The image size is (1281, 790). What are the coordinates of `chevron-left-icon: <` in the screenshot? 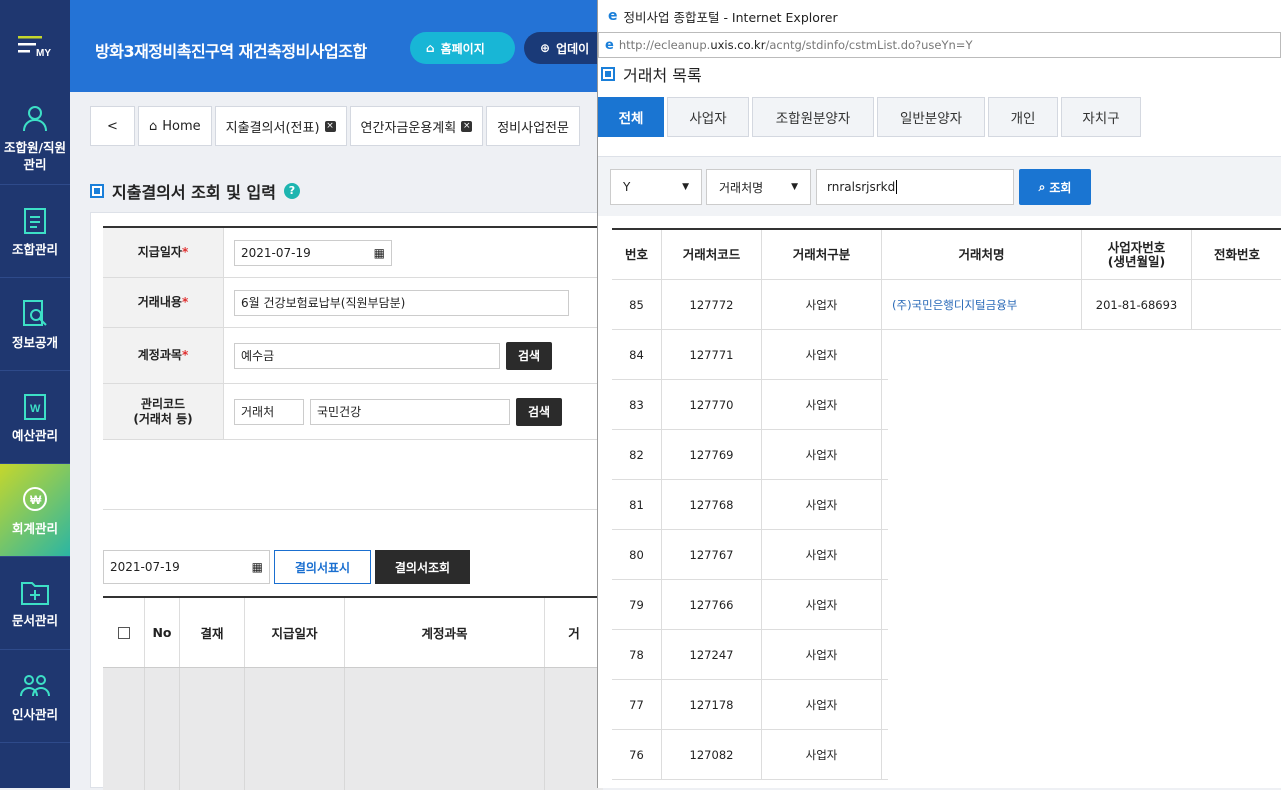 It's located at (112, 126).